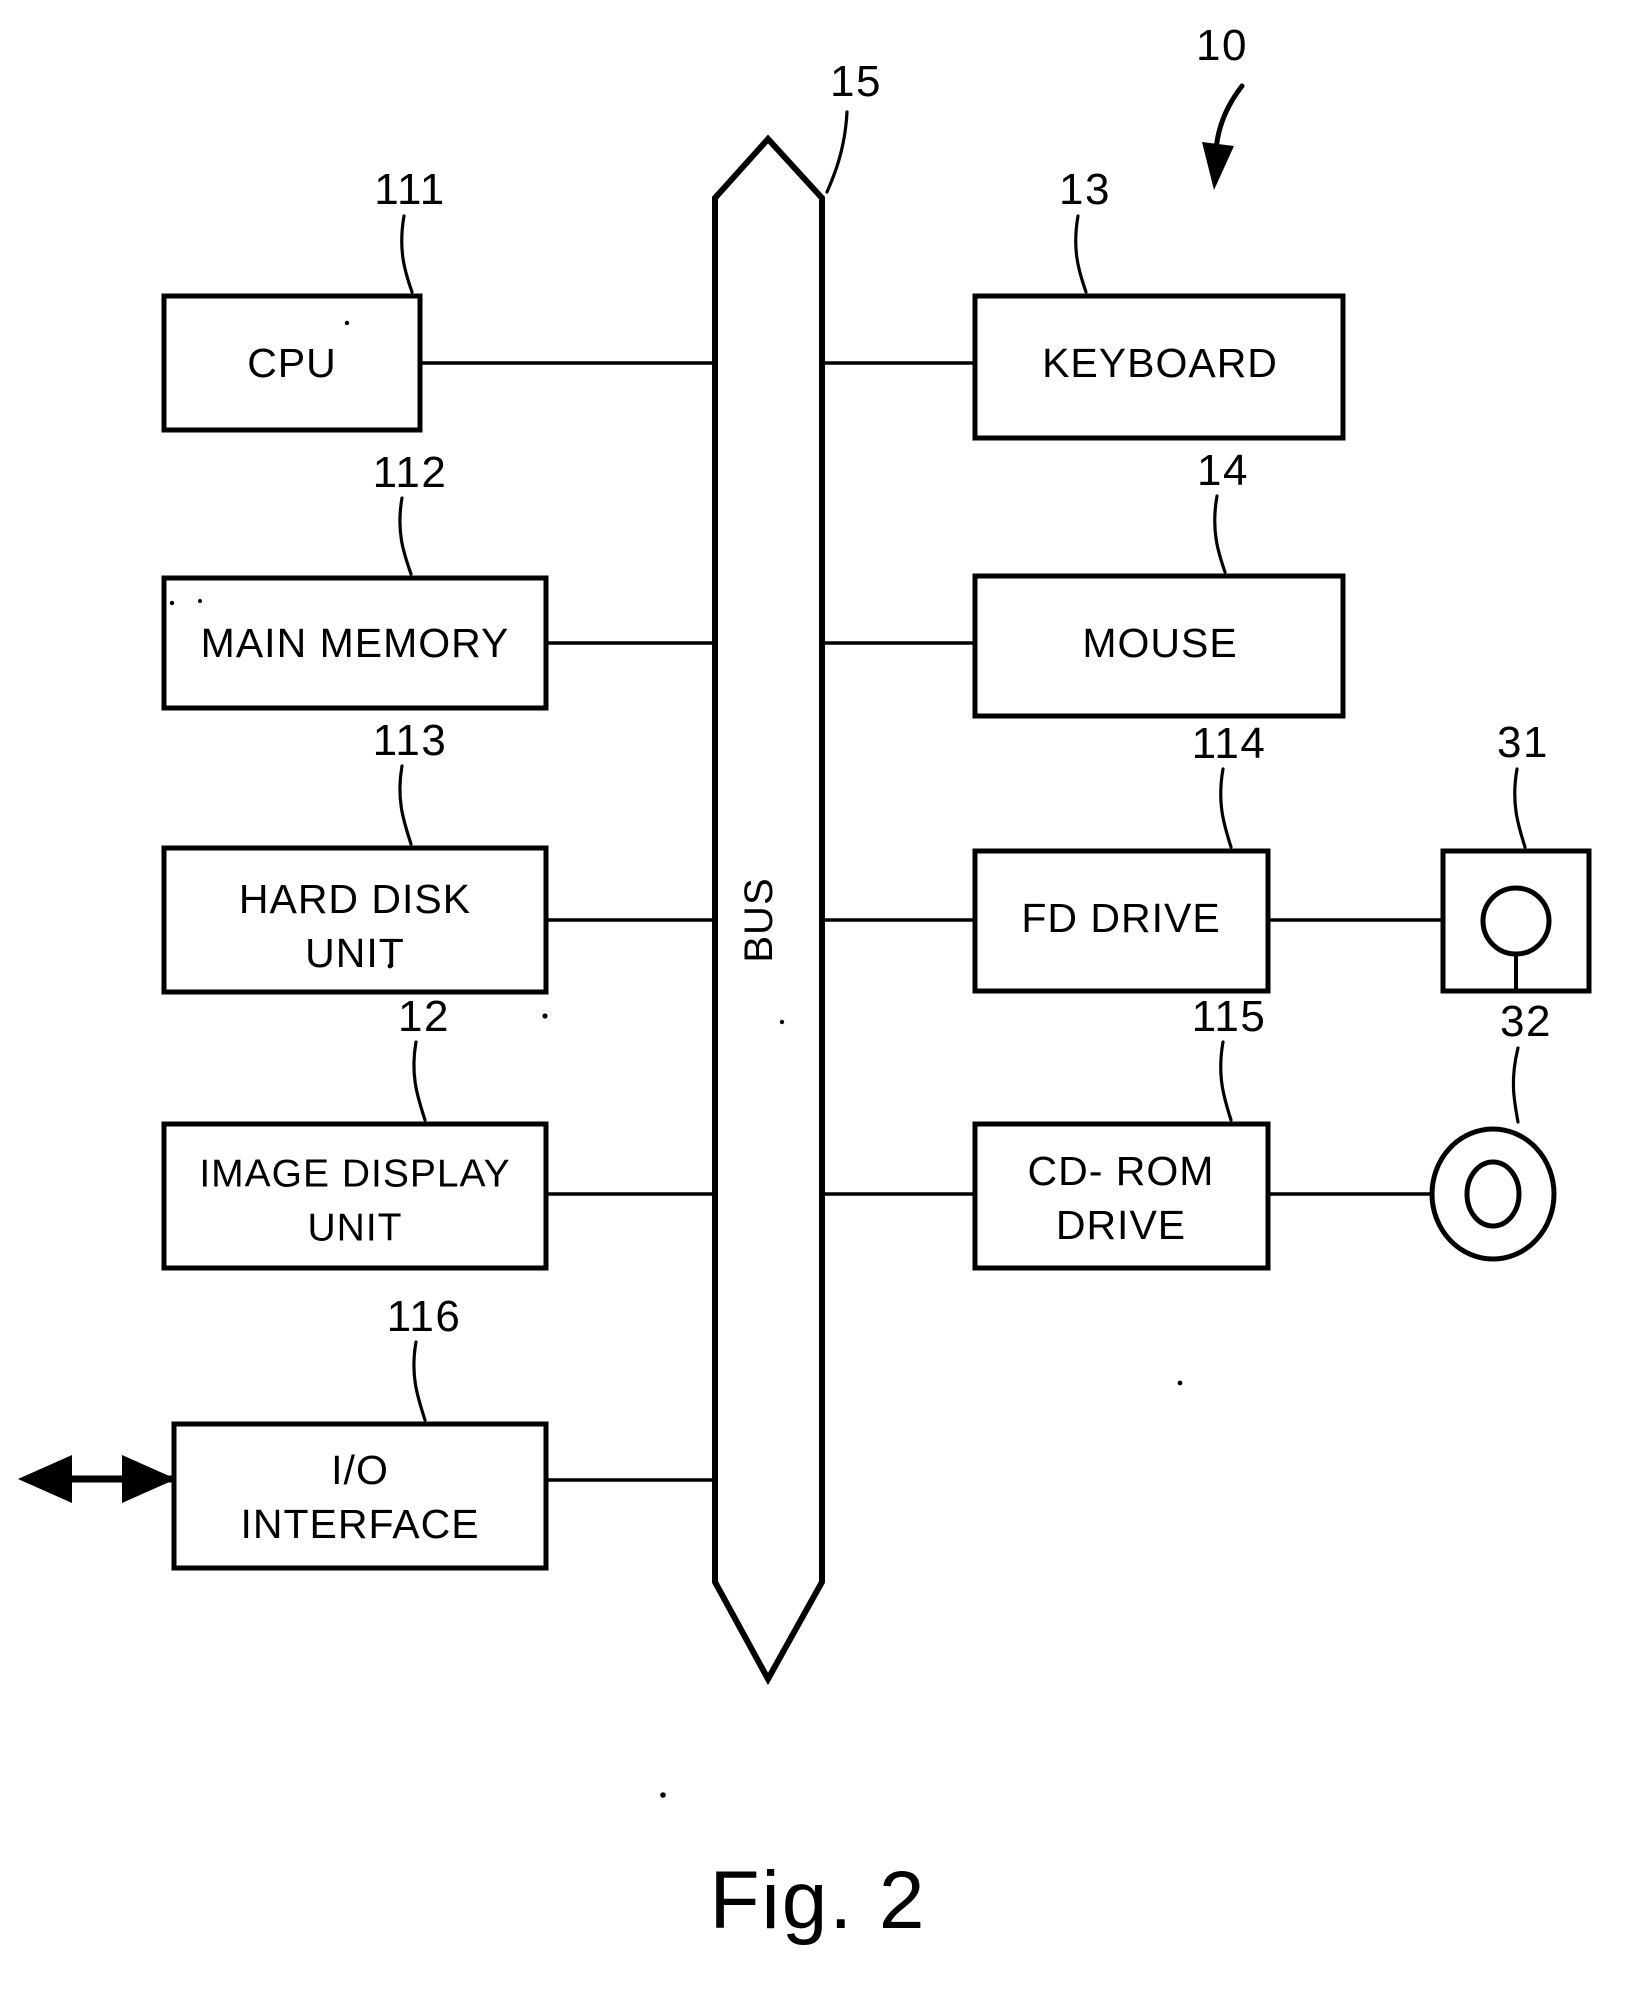 This screenshot has height=2007, width=1636. Describe the element at coordinates (359, 1524) in the screenshot. I see `io-interface-label-line2: INTERFACE` at that location.